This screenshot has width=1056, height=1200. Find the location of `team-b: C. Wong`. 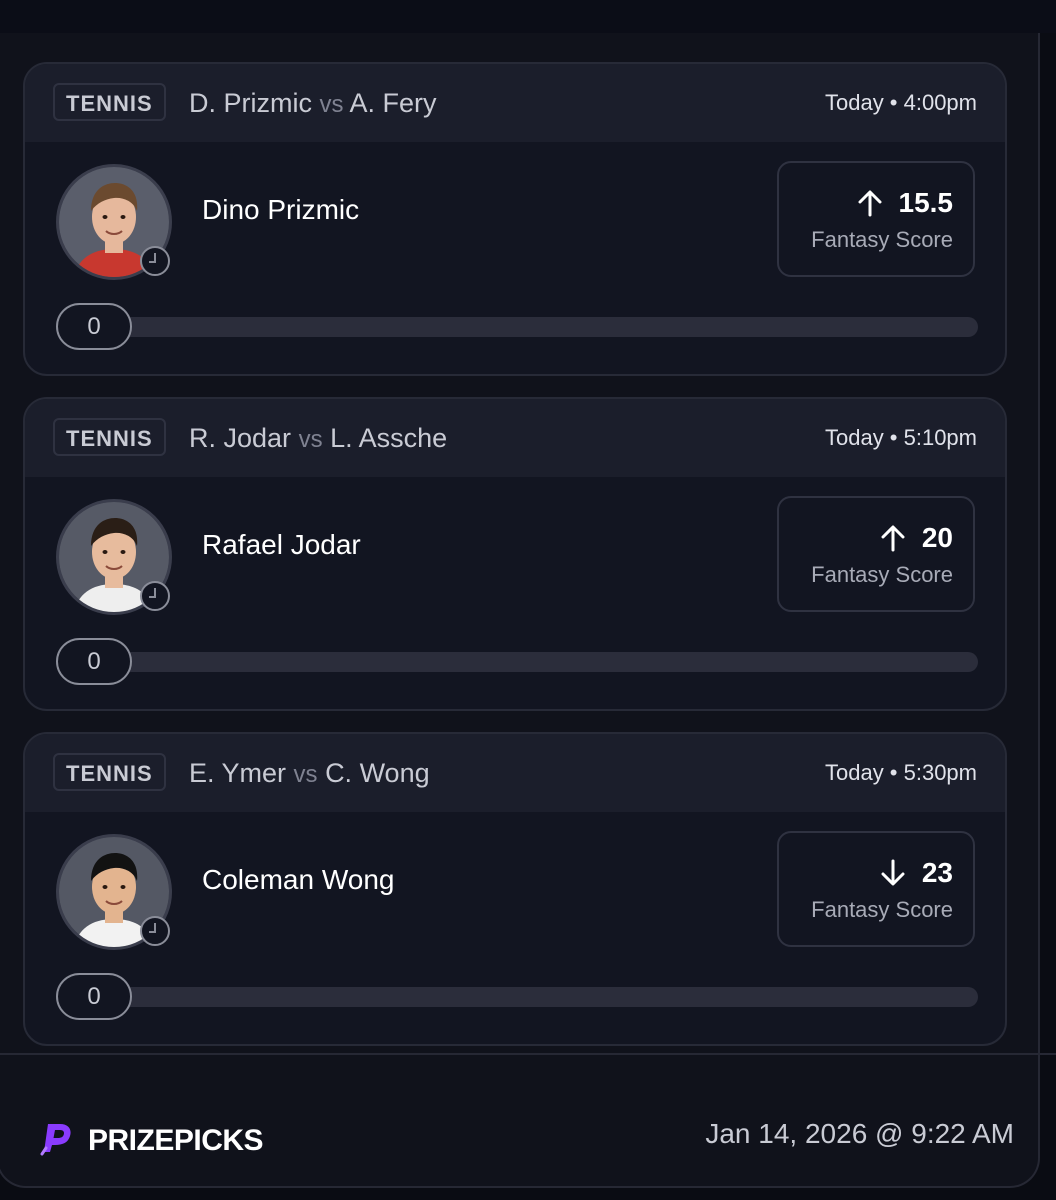

team-b: C. Wong is located at coordinates (377, 773).